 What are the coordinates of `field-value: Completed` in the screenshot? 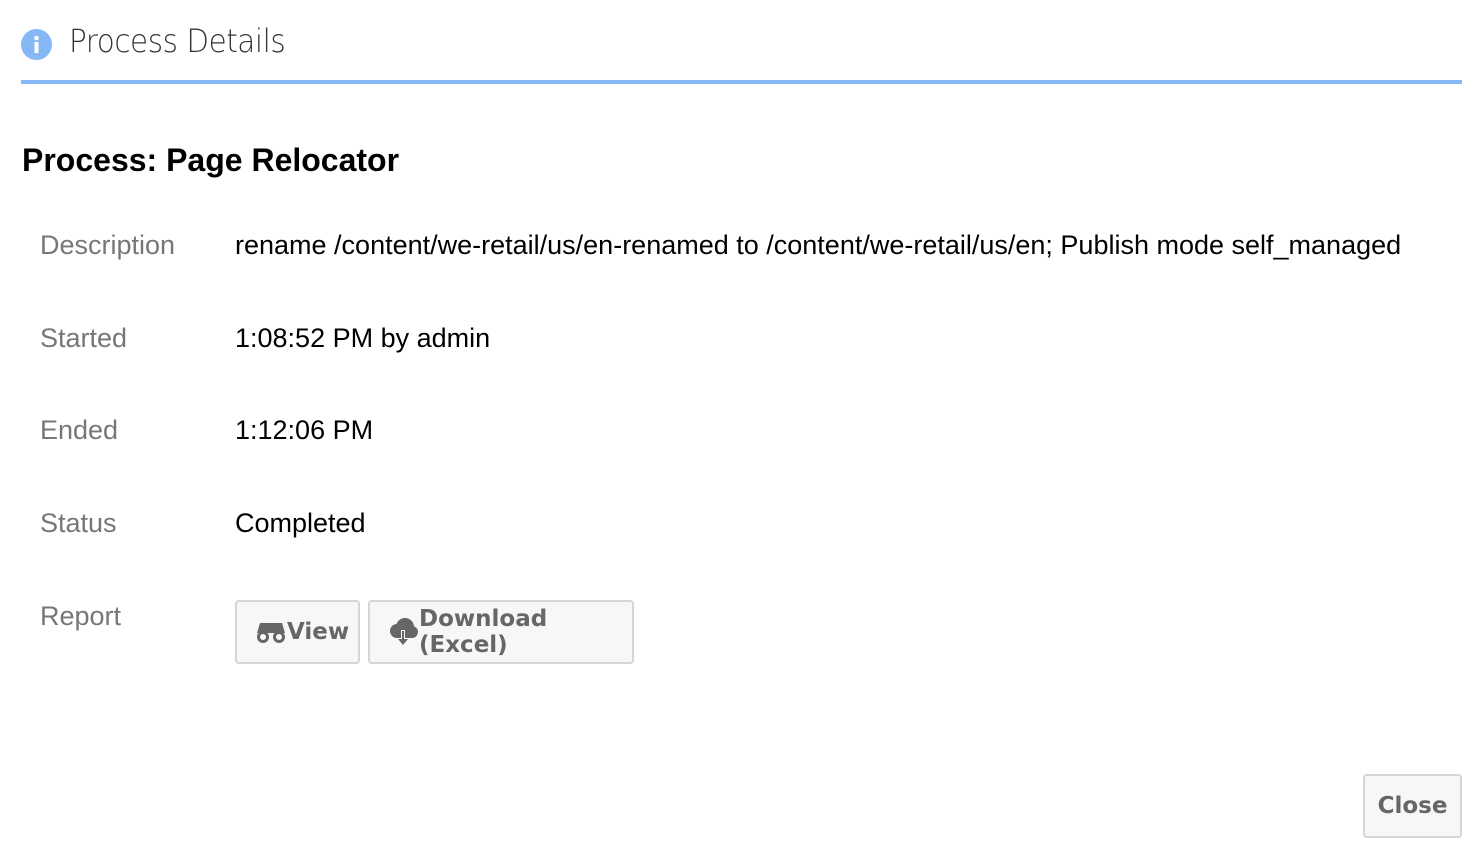 It's located at (300, 523).